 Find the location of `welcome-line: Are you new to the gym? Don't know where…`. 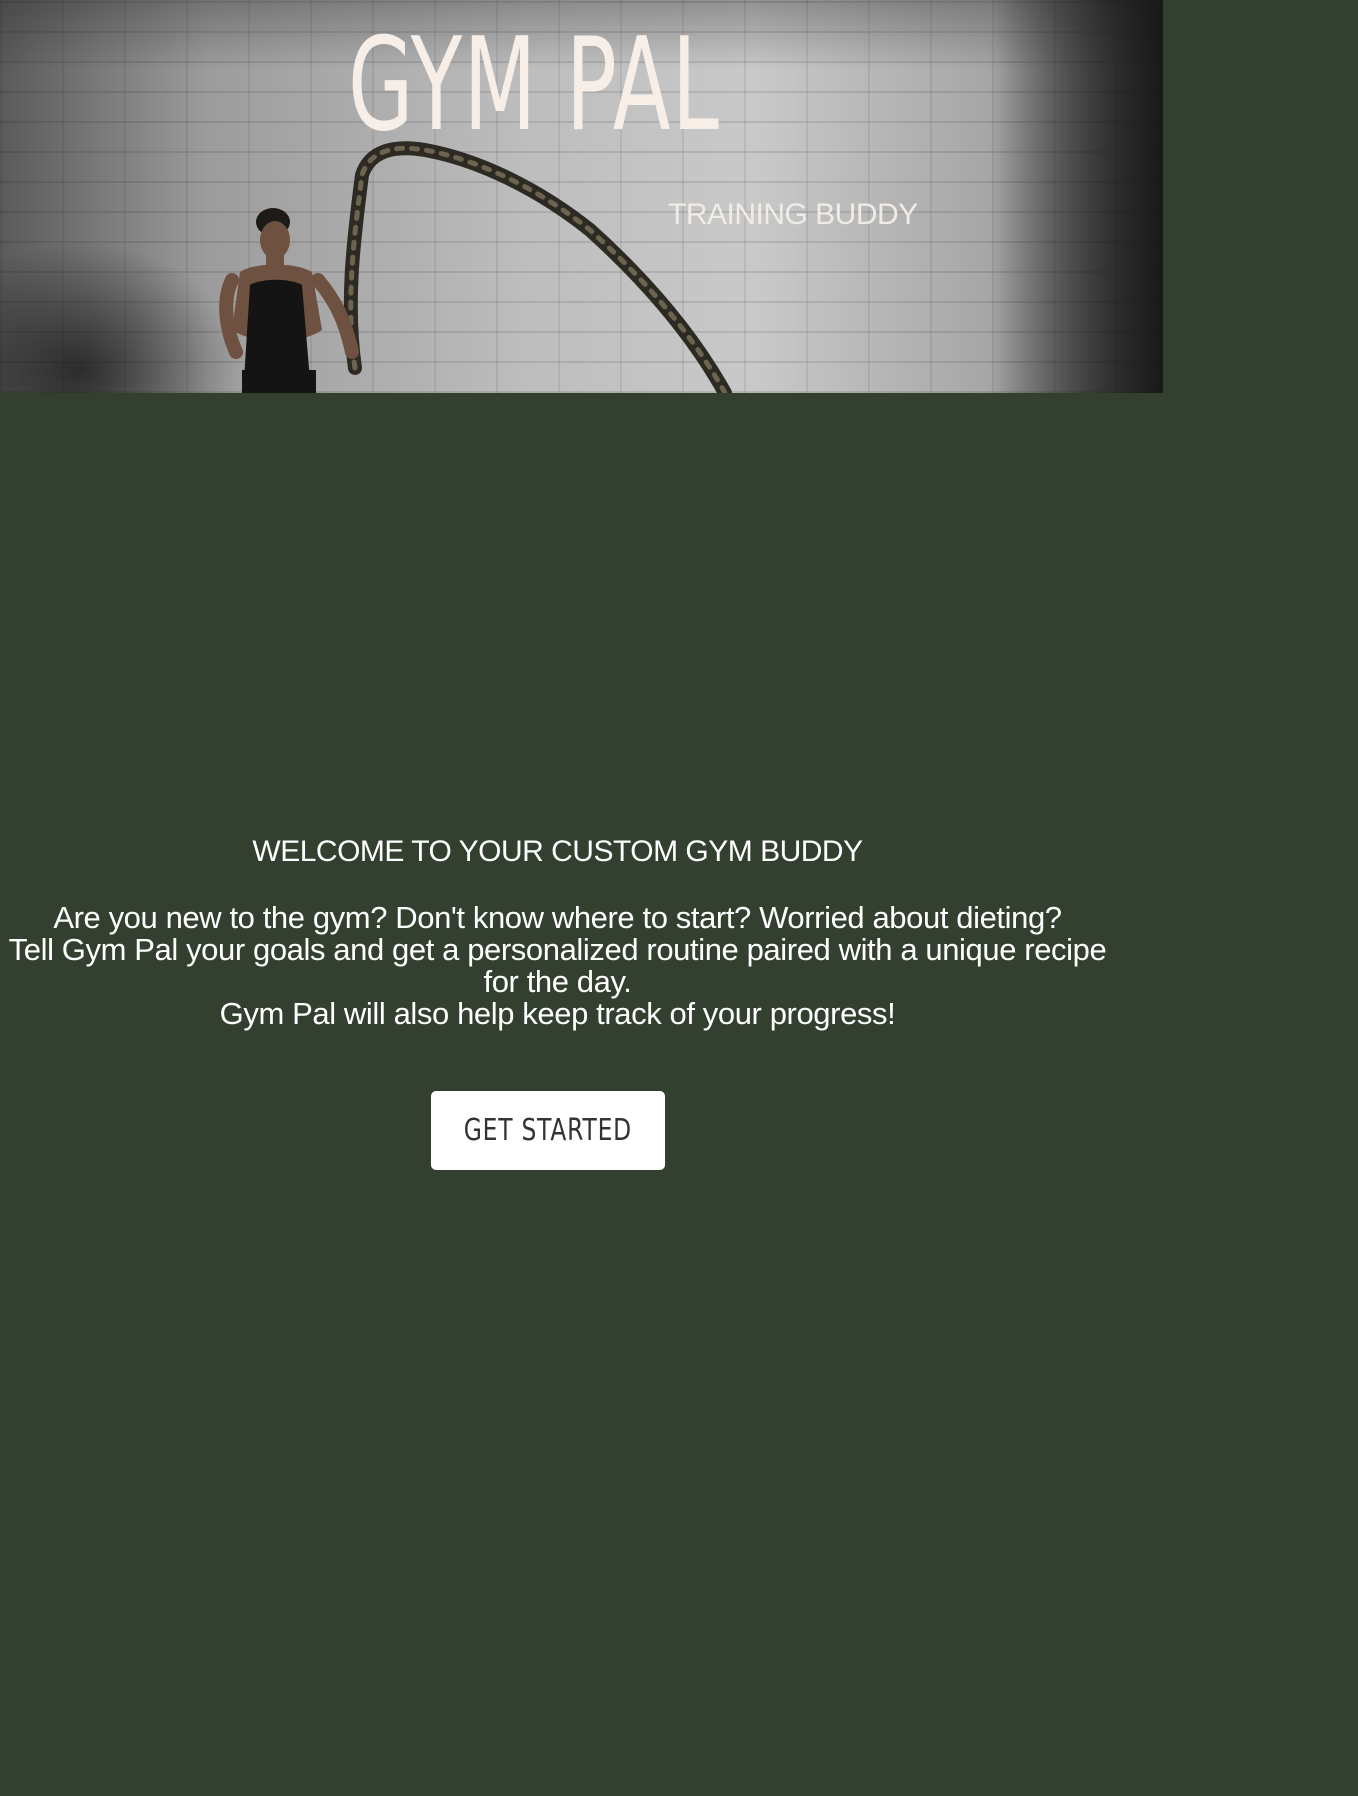

welcome-line: Are you new to the gym? Don't know where… is located at coordinates (557, 917).